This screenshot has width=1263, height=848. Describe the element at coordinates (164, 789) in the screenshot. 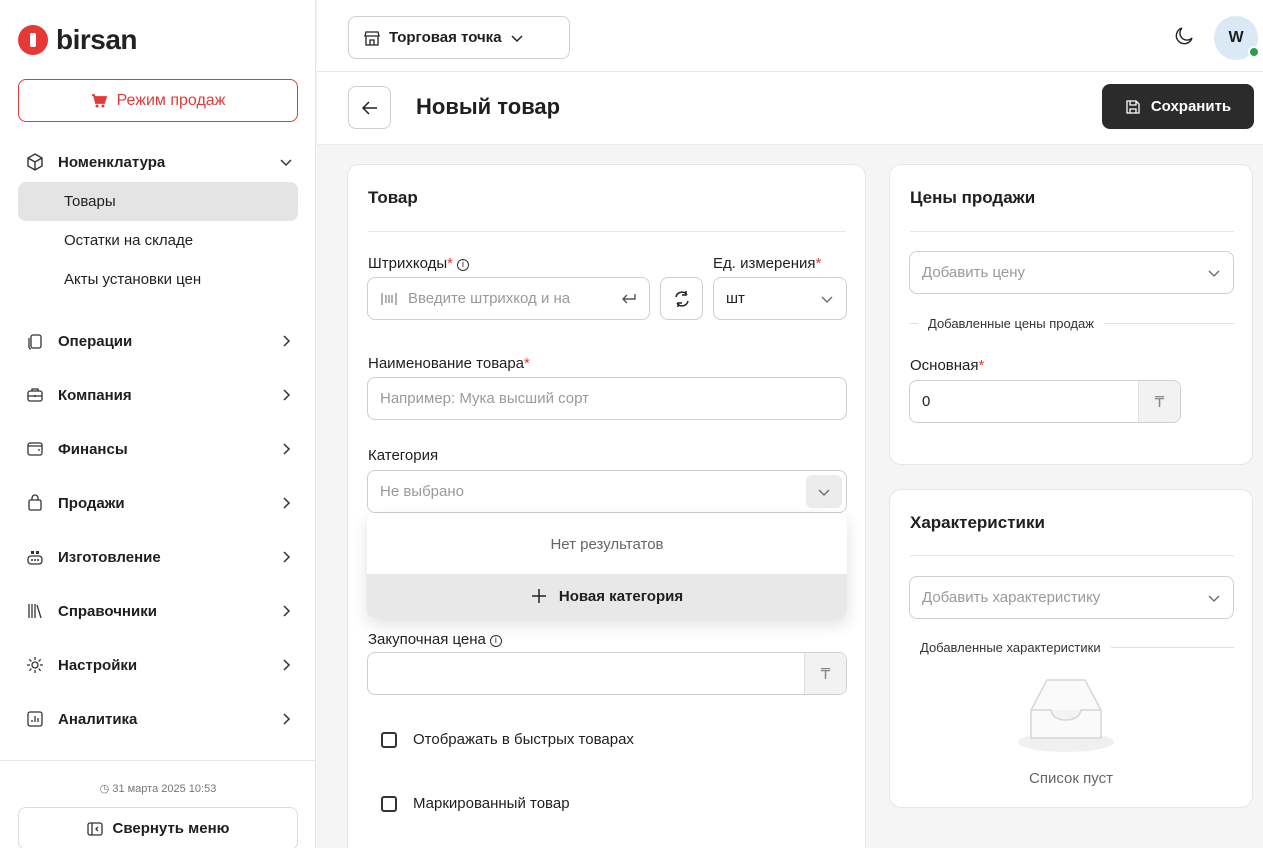

I see `datetime-text: 31 марта 2025 10:53` at that location.